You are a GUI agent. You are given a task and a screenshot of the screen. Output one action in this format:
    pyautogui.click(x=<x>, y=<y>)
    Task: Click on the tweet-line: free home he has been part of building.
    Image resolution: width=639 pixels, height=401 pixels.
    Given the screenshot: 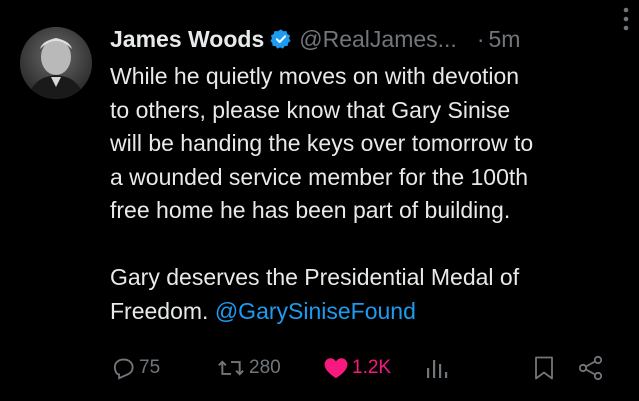 What is the action you would take?
    pyautogui.click(x=310, y=210)
    